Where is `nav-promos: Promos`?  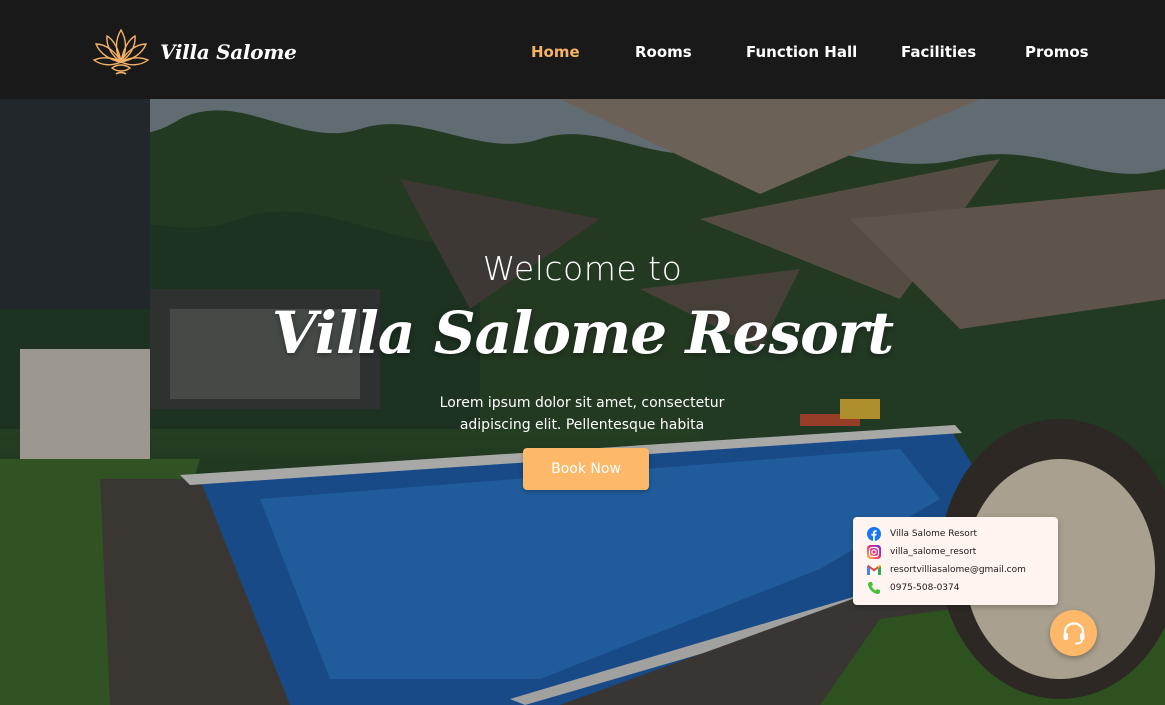 nav-promos: Promos is located at coordinates (1057, 52).